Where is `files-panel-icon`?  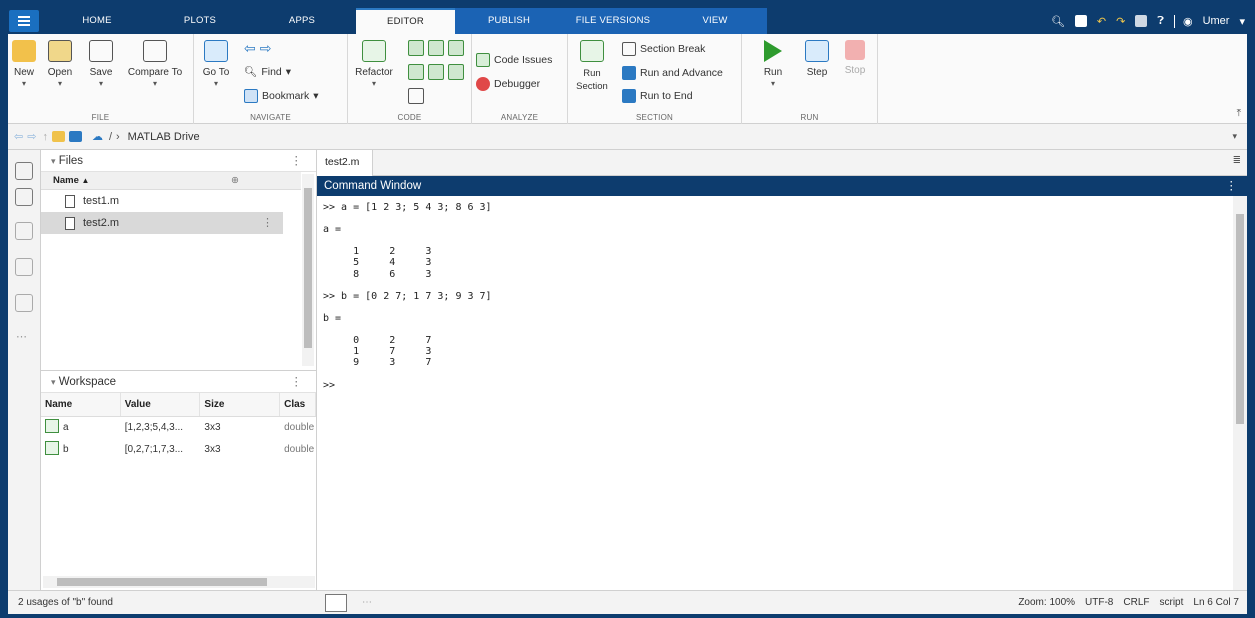 files-panel-icon is located at coordinates (24, 171).